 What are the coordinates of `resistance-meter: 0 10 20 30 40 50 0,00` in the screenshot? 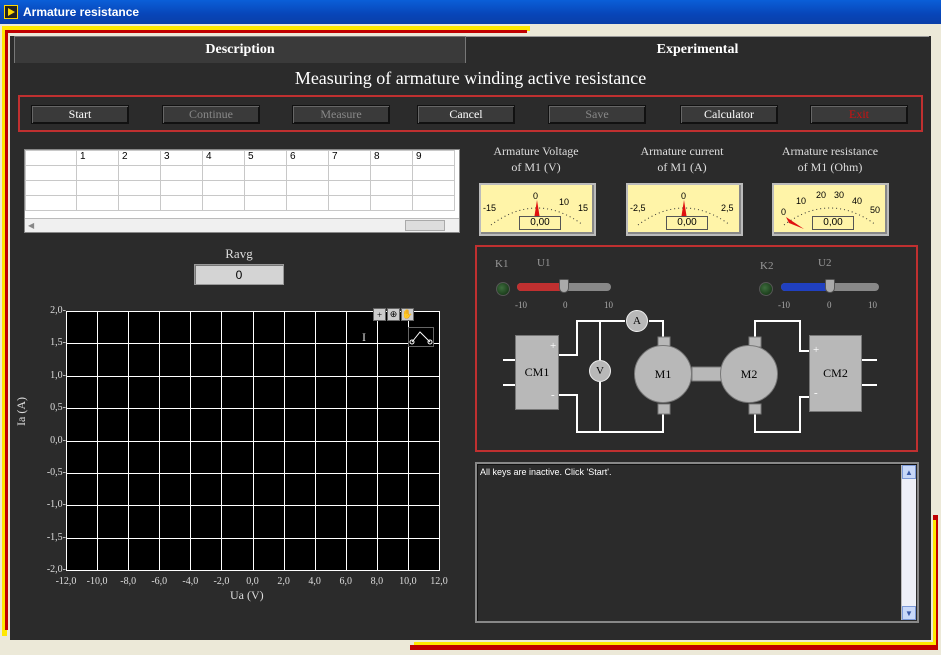 It's located at (830, 209).